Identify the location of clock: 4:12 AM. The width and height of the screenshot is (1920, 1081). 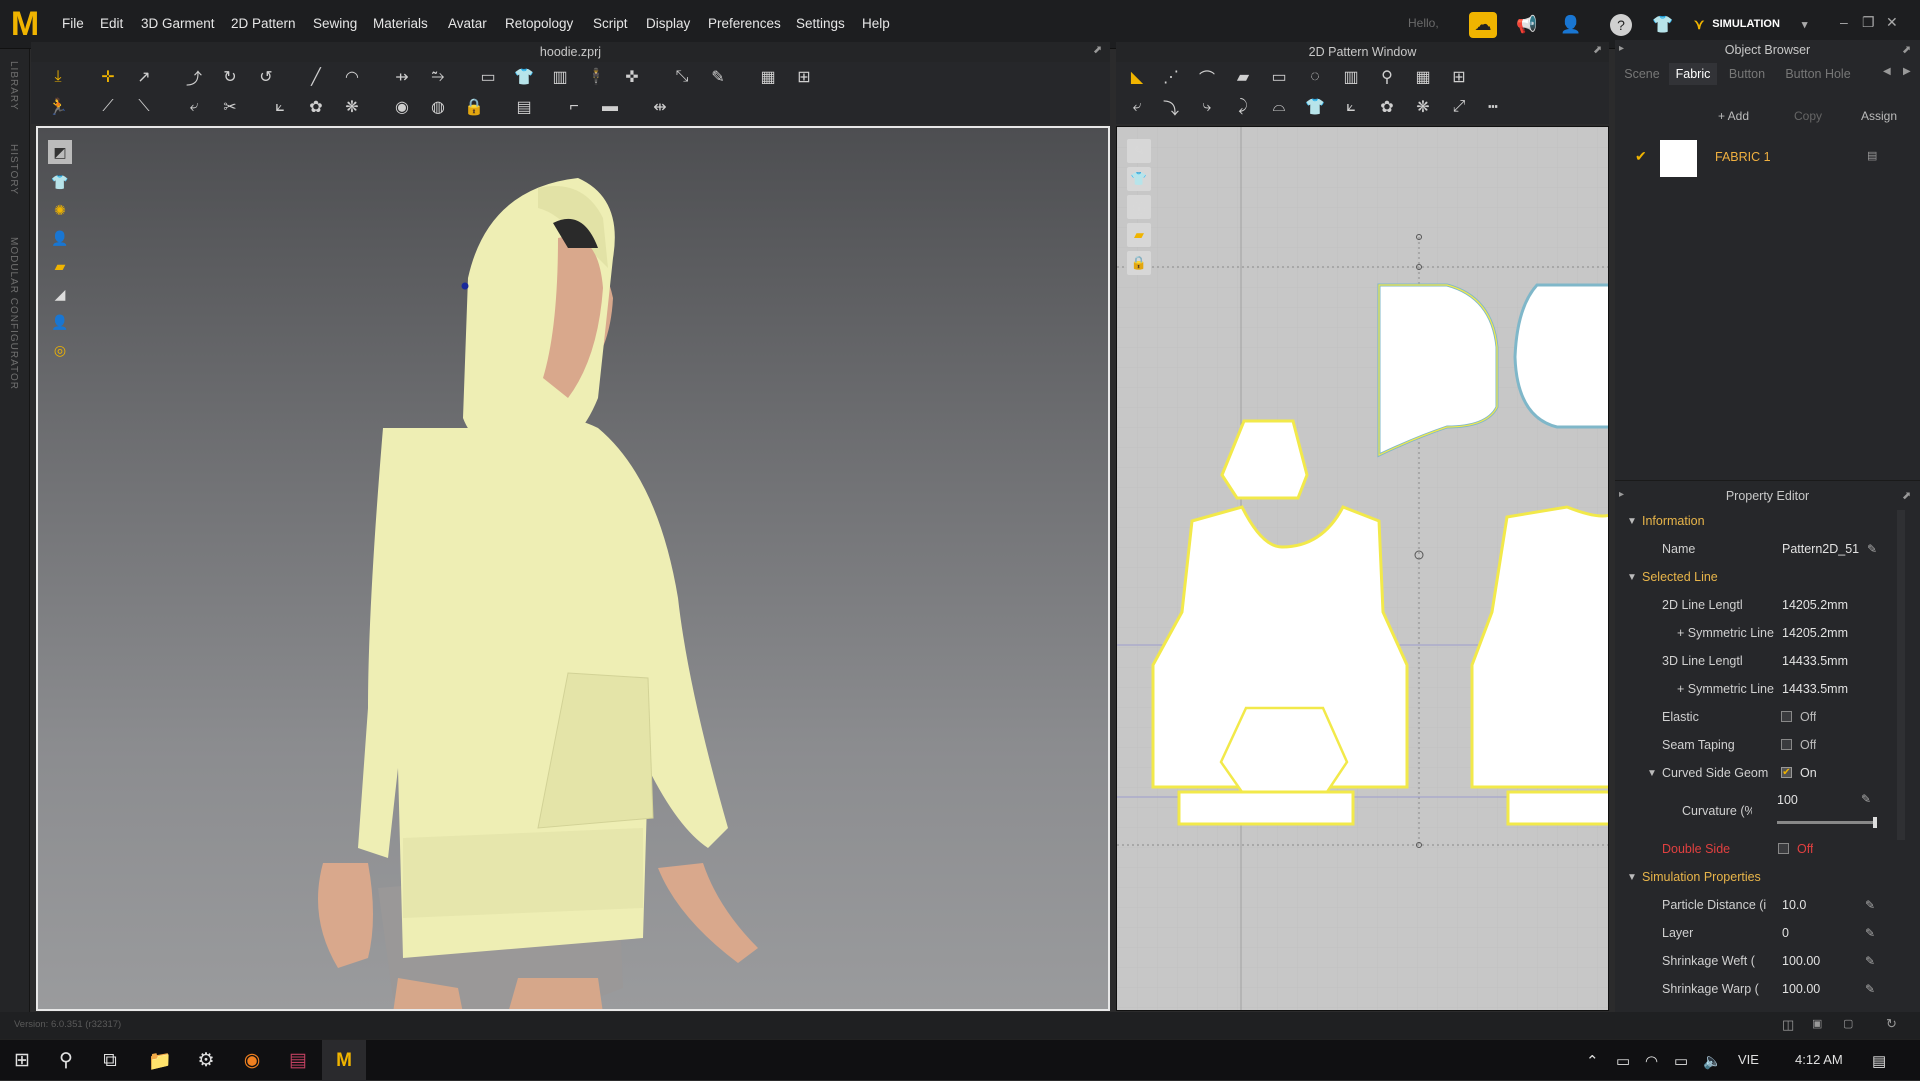
(1819, 1059).